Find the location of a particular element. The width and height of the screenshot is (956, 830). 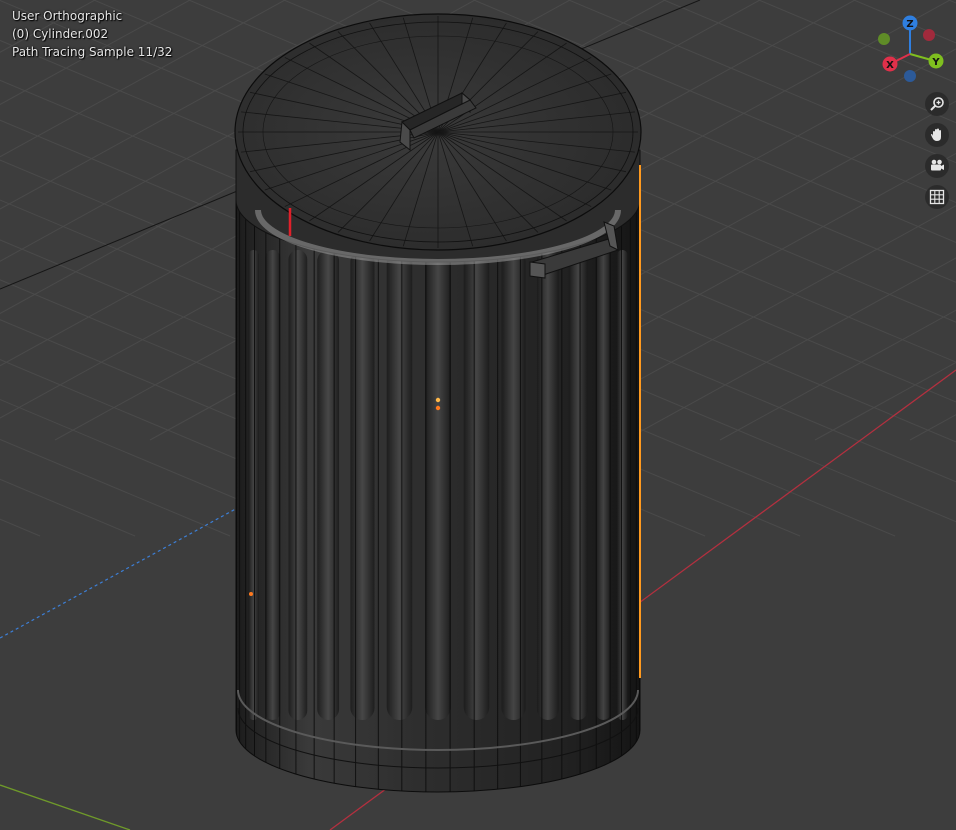

camera-view-button is located at coordinates (937, 166).